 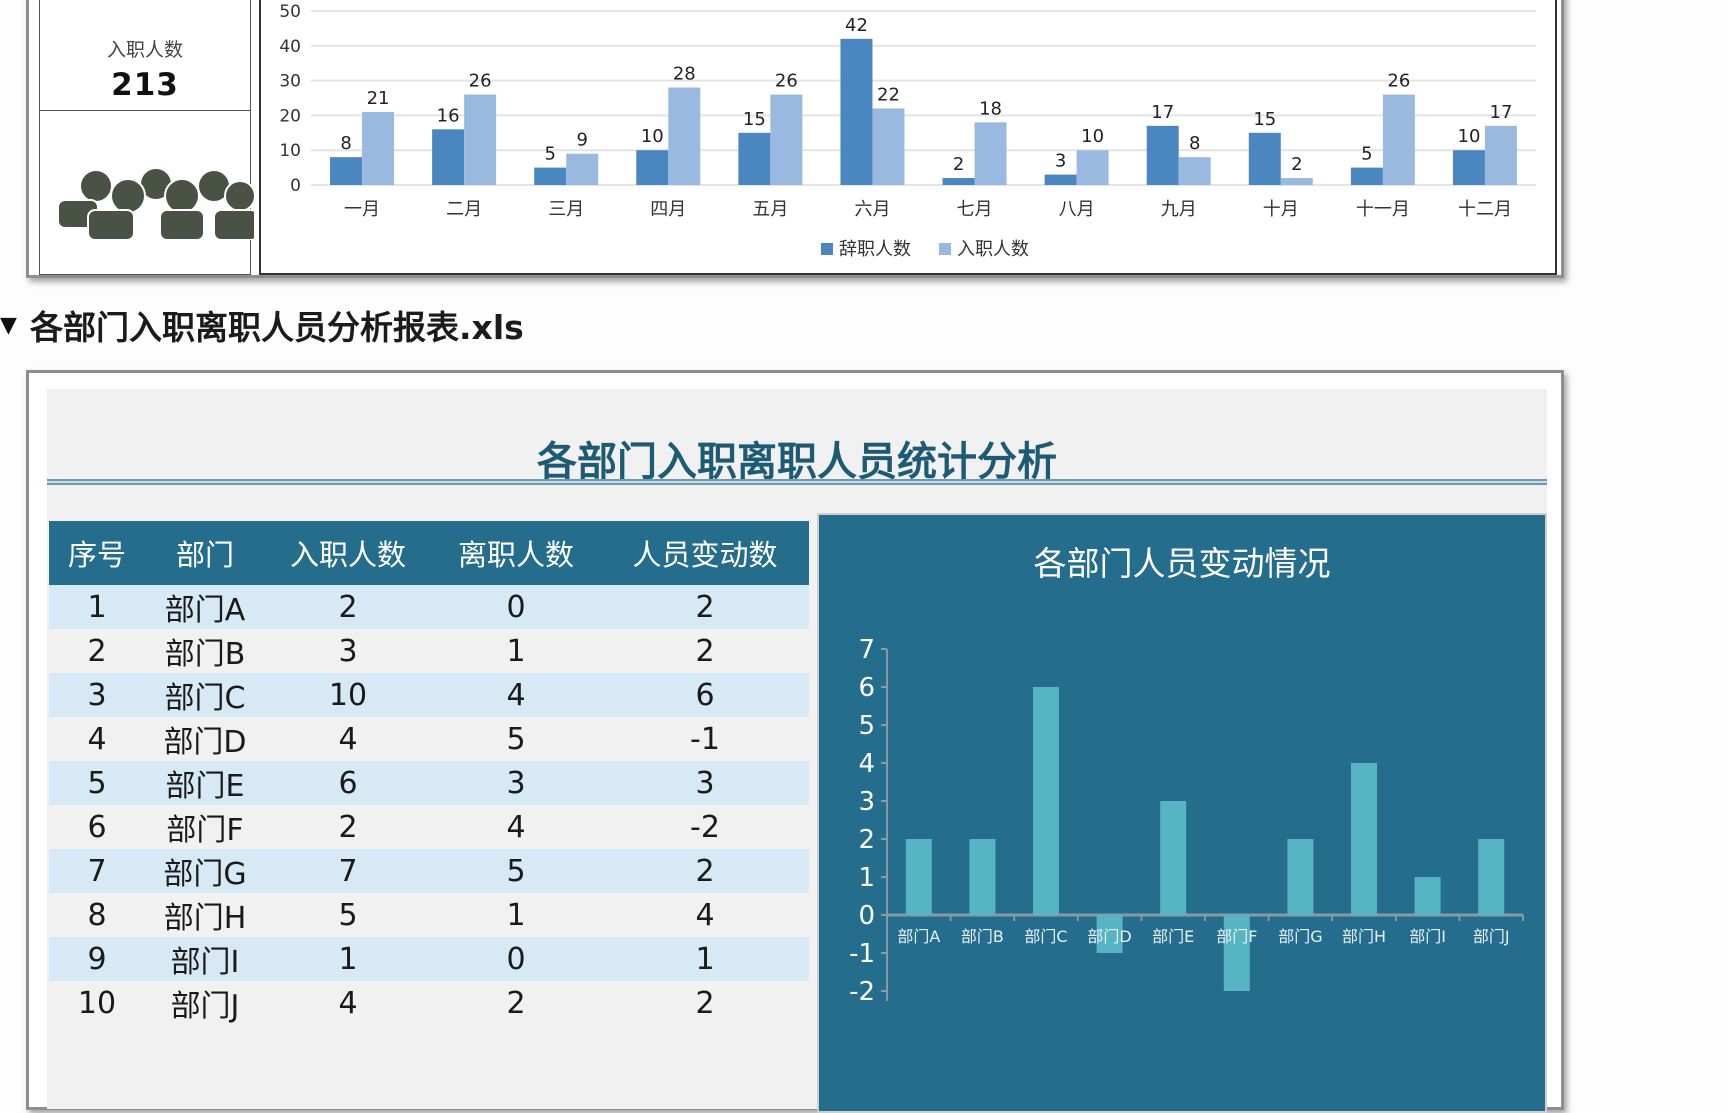 I want to click on data-label: 3, so click(x=1060, y=161).